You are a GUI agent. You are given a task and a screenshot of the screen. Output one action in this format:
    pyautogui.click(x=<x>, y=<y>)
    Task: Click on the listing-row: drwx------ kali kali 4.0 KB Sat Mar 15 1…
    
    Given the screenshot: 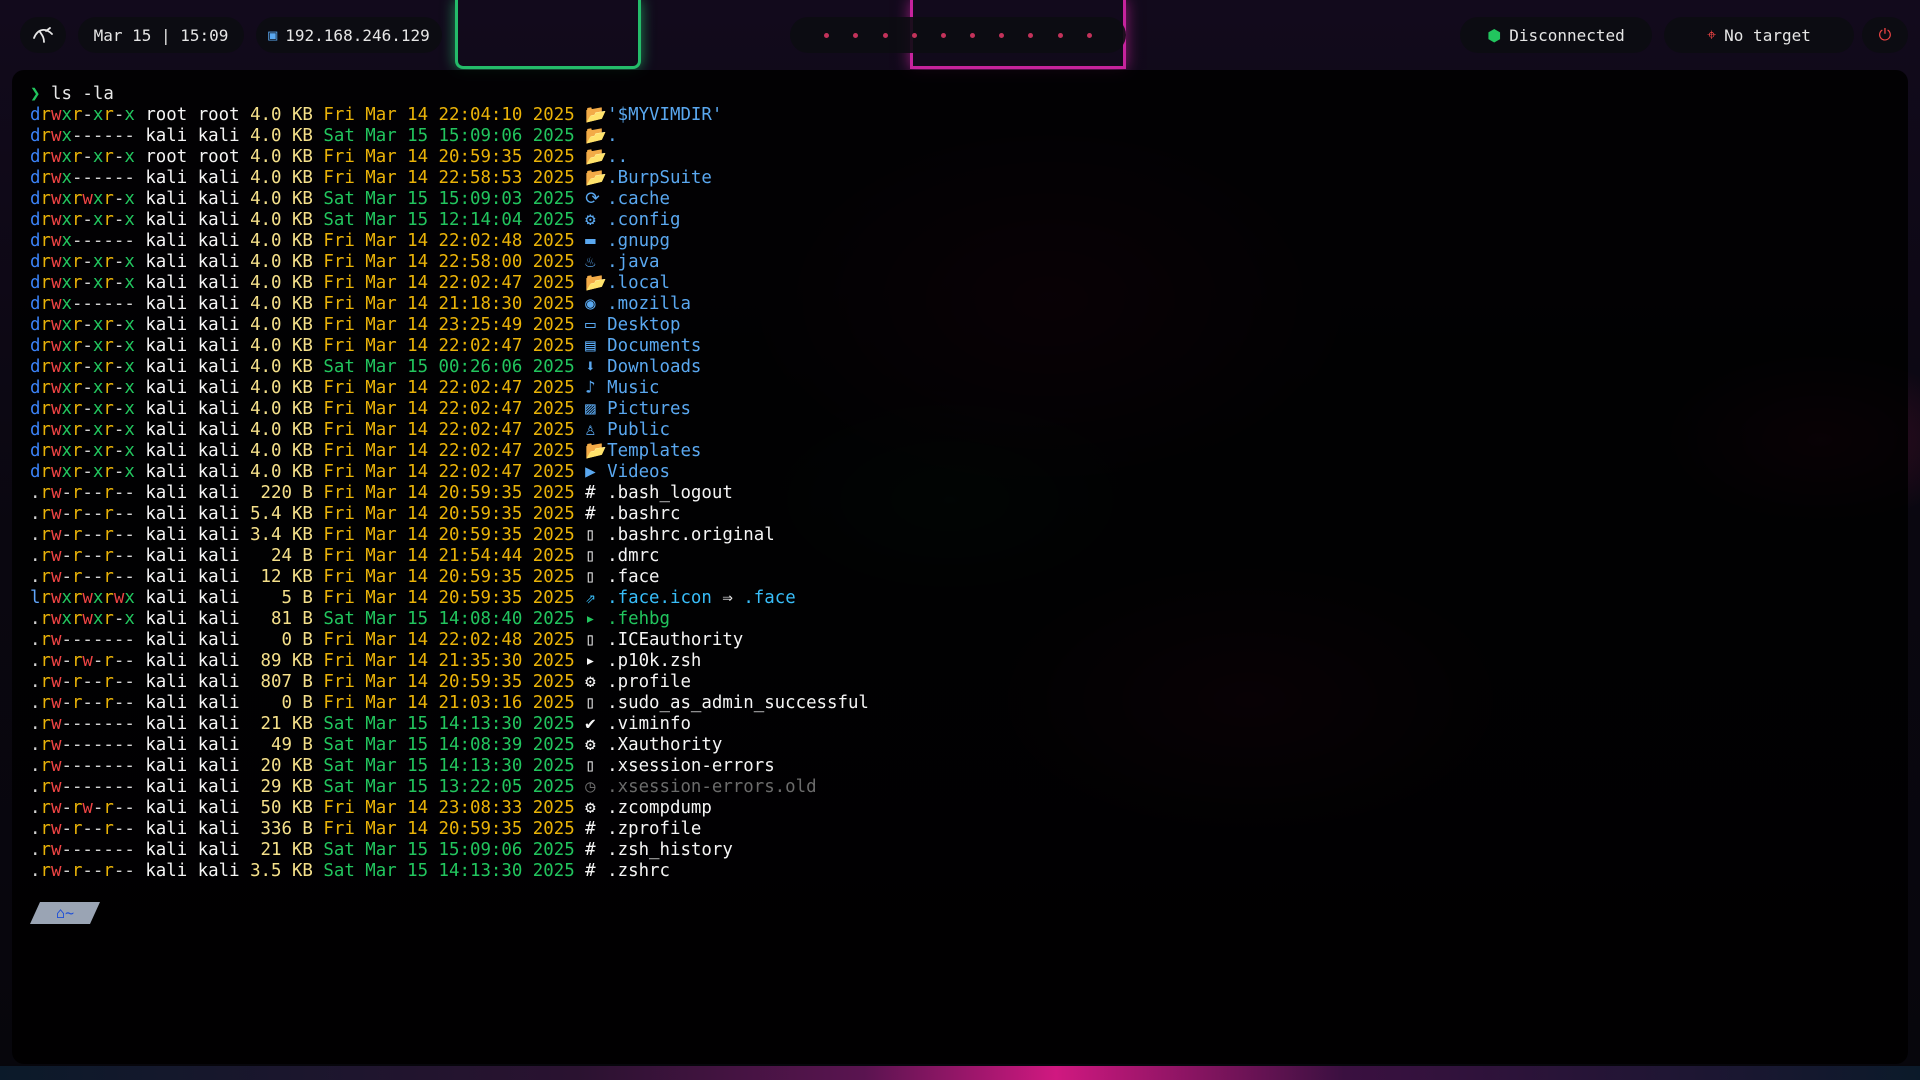 What is the action you would take?
    pyautogui.click(x=449, y=136)
    